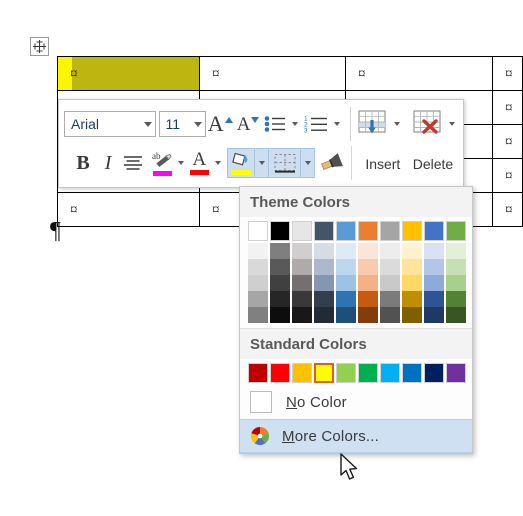 This screenshot has width=523, height=516. What do you see at coordinates (248, 124) in the screenshot?
I see `shrink-font-button: A` at bounding box center [248, 124].